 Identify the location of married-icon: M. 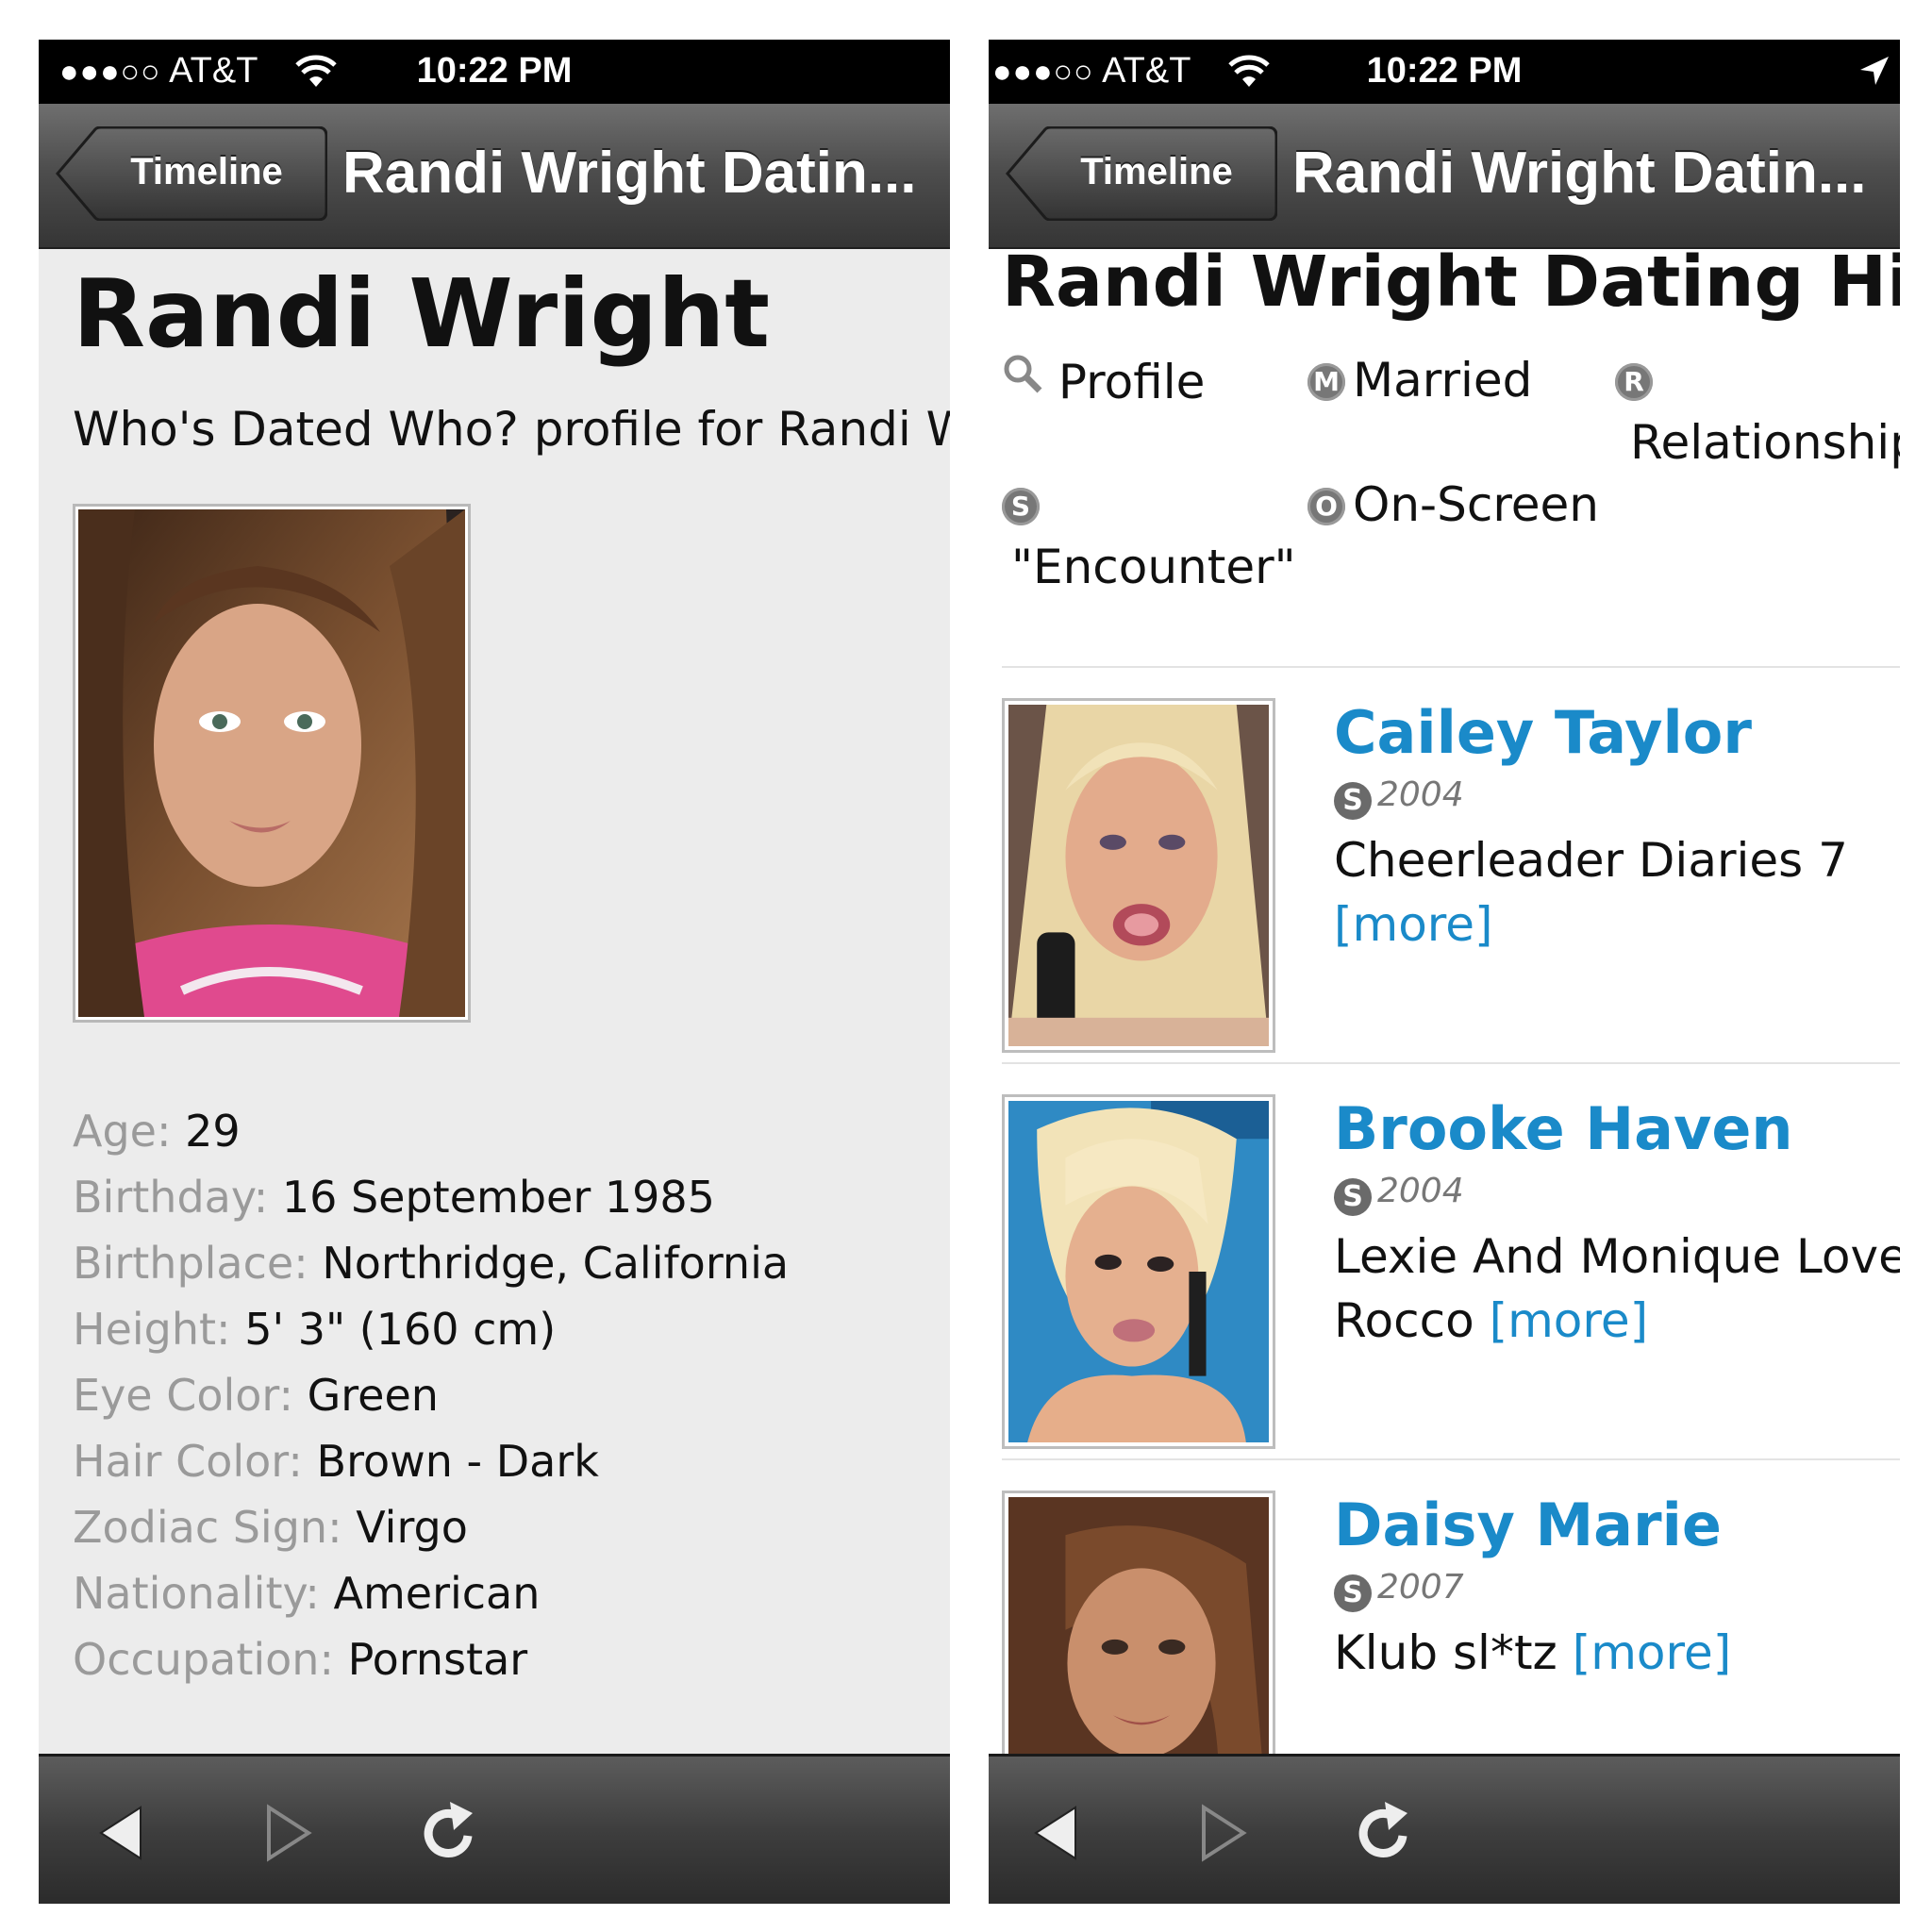
(1326, 382).